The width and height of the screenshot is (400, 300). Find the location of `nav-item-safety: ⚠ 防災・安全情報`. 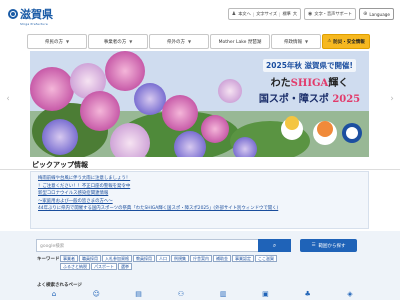

nav-item-safety: ⚠ 防災・安全情報 is located at coordinates (346, 41).